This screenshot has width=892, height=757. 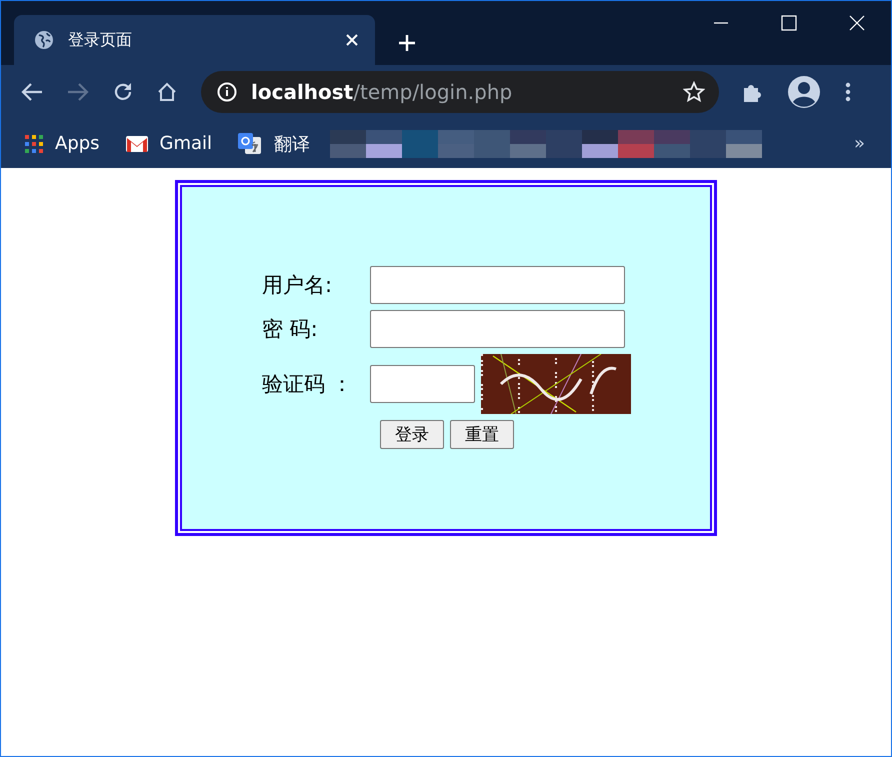 I want to click on back-arrow-icon, so click(x=32, y=92).